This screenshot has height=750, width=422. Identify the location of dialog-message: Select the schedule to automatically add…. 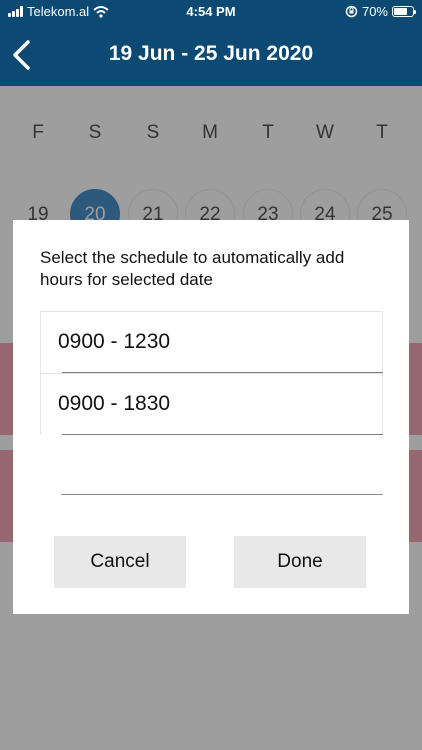
(192, 268).